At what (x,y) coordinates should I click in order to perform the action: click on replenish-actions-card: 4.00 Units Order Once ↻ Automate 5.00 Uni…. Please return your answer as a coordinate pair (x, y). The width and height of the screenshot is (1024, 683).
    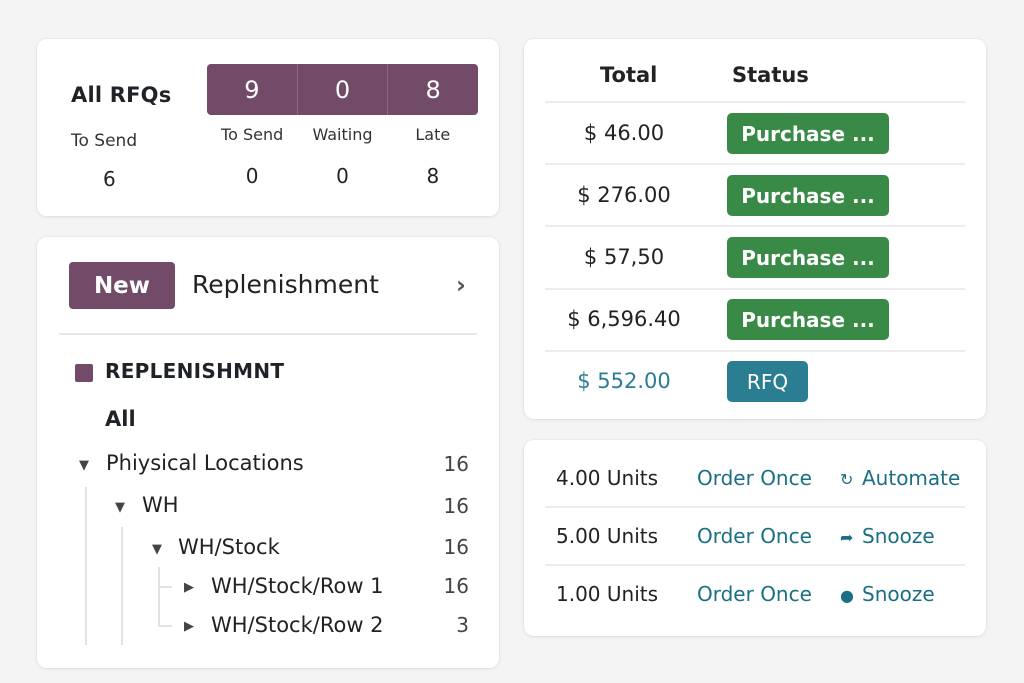
    Looking at the image, I should click on (755, 538).